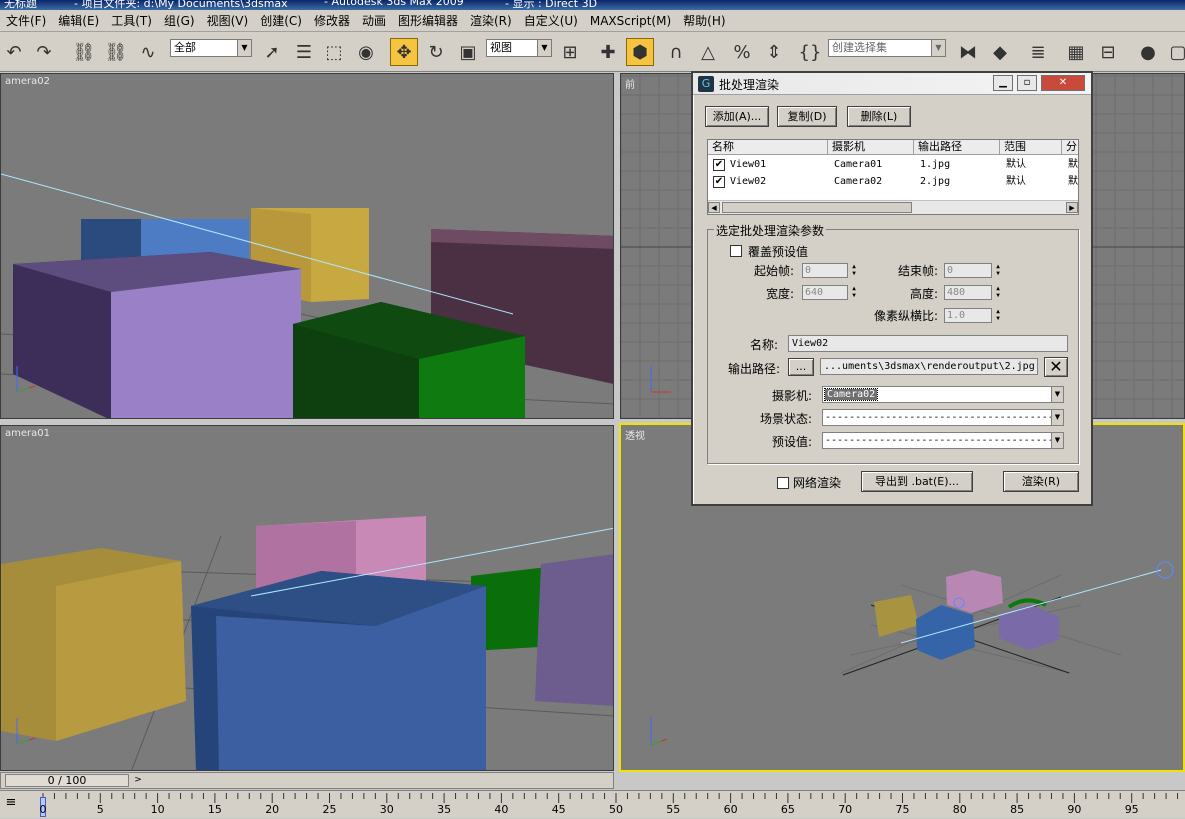  I want to click on align-icon: ◆, so click(1000, 52).